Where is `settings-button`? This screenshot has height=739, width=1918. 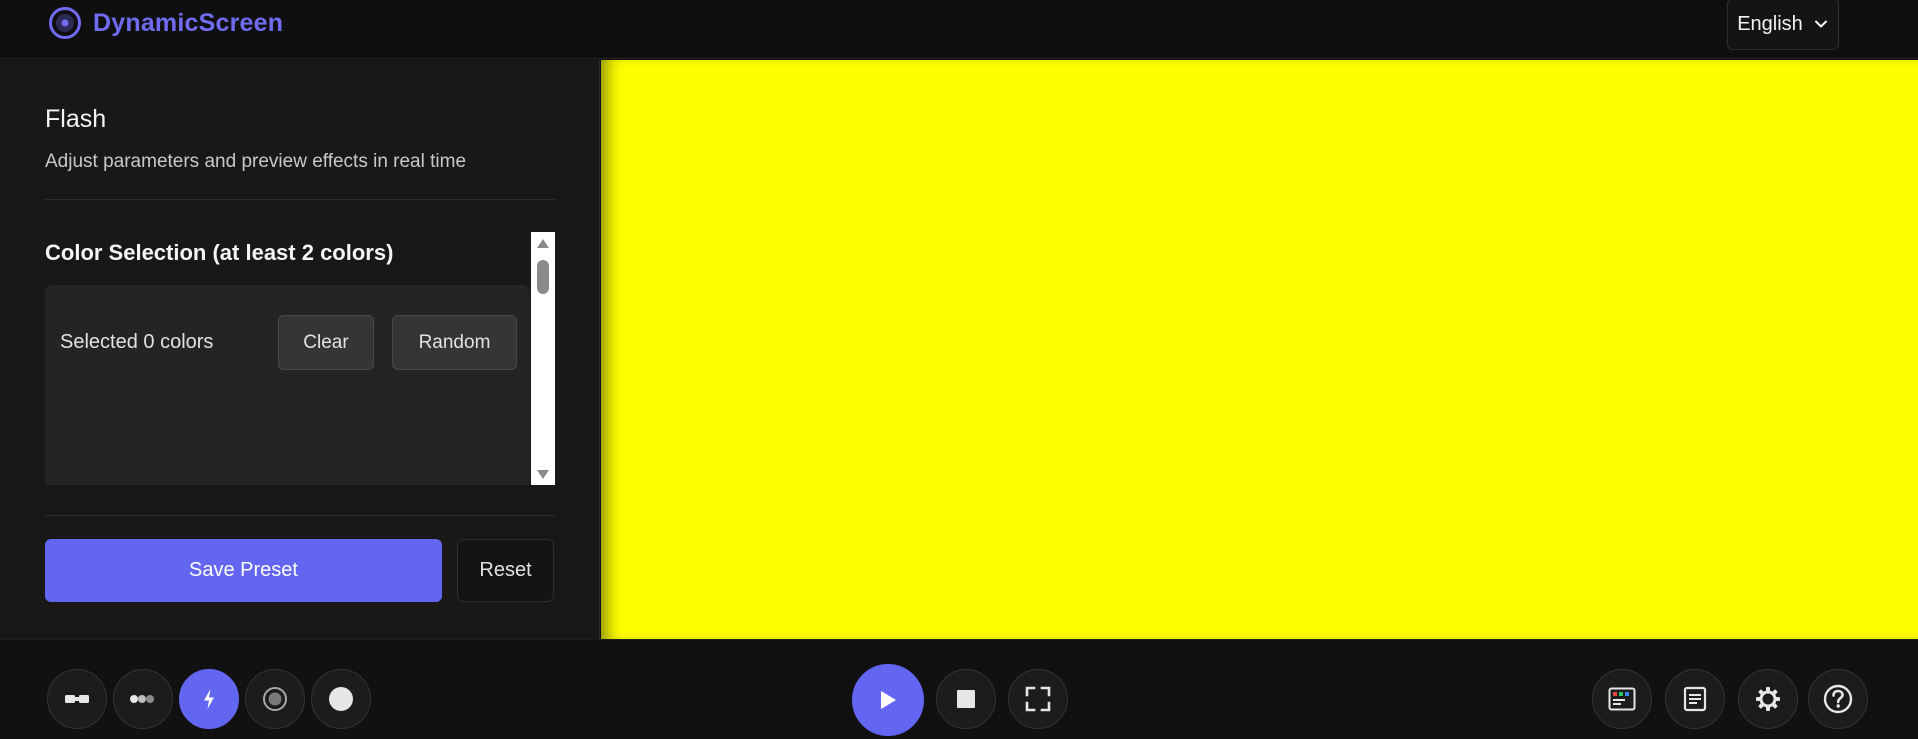 settings-button is located at coordinates (1768, 699).